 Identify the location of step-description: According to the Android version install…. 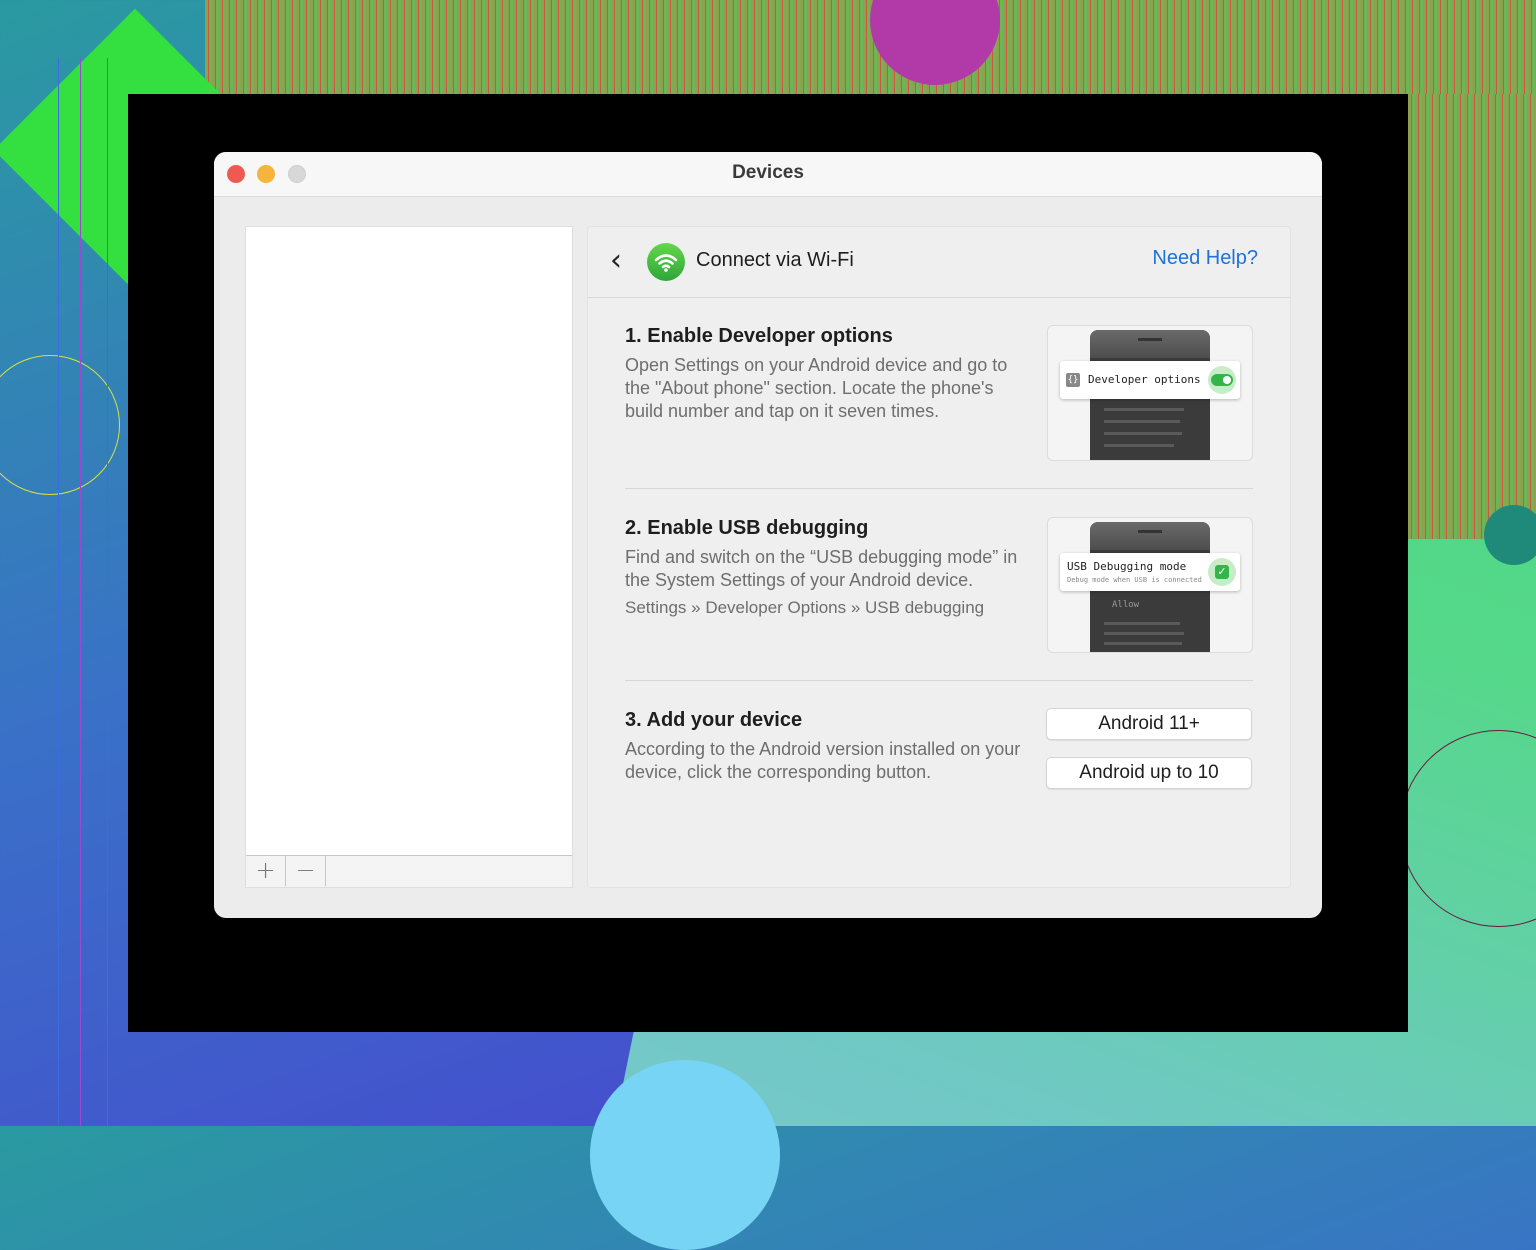
(823, 760).